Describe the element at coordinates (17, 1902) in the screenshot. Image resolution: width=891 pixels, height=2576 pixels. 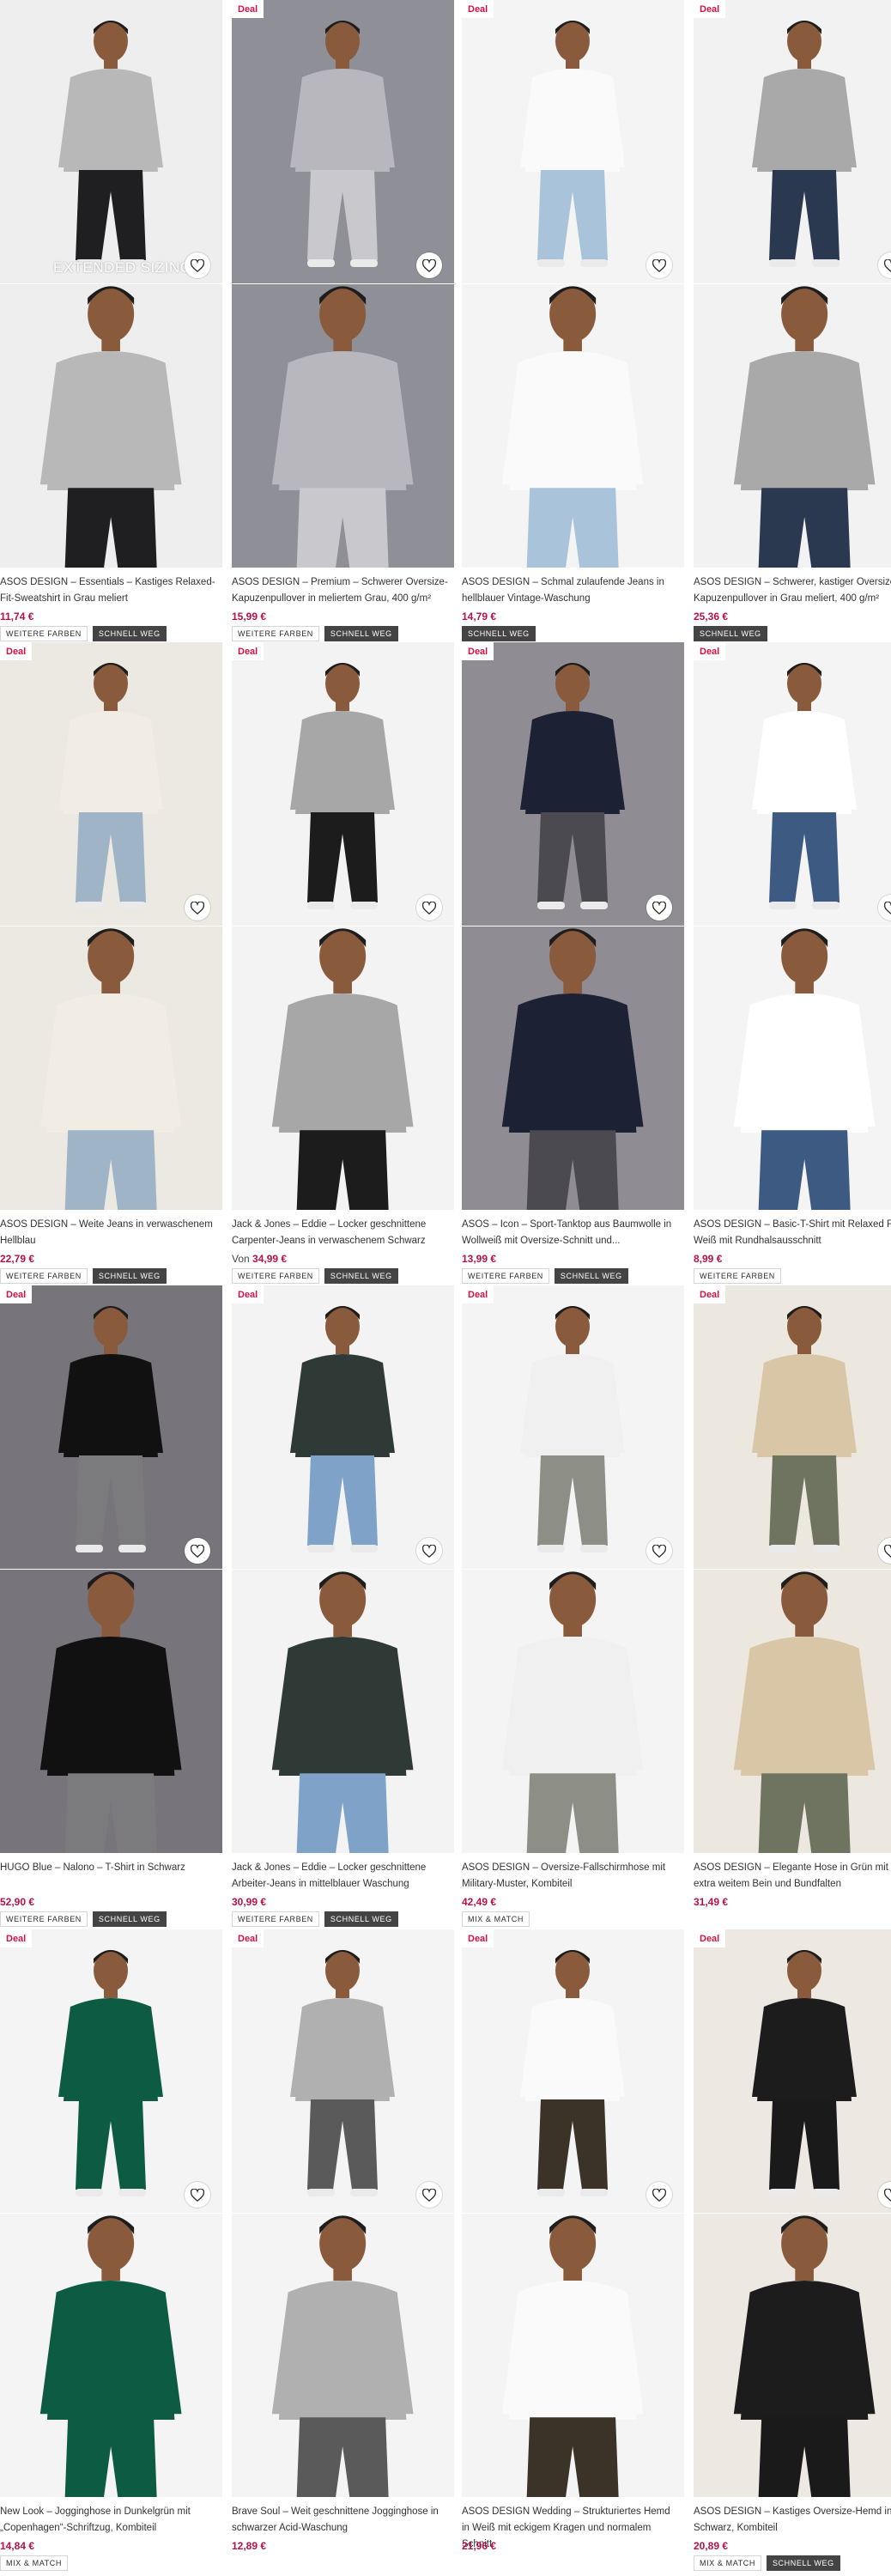
I see `price-value: 52,90 €` at that location.